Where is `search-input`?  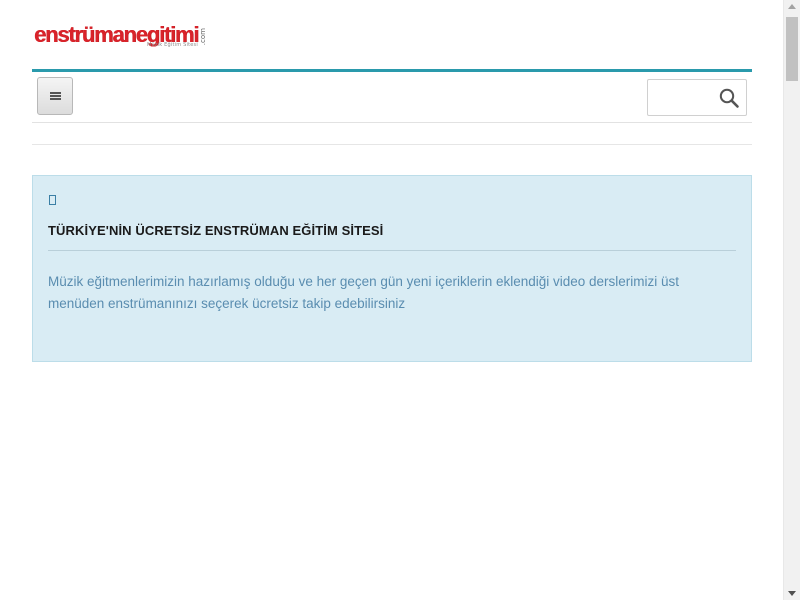
search-input is located at coordinates (684, 98).